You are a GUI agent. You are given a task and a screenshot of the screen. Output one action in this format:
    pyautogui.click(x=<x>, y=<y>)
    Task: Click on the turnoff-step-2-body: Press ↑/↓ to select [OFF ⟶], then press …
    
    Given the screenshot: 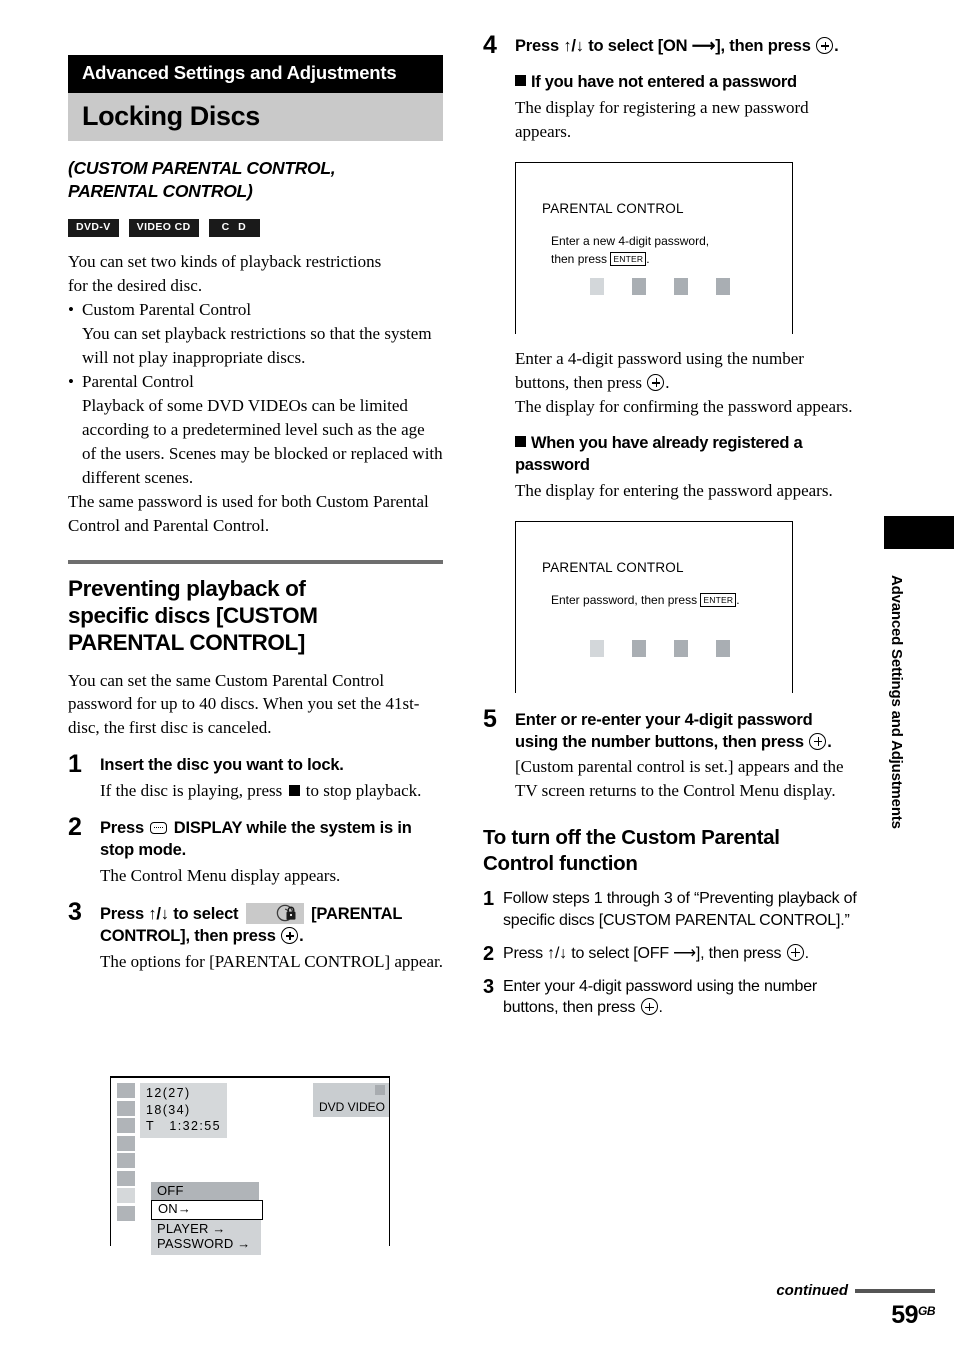 What is the action you would take?
    pyautogui.click(x=656, y=952)
    